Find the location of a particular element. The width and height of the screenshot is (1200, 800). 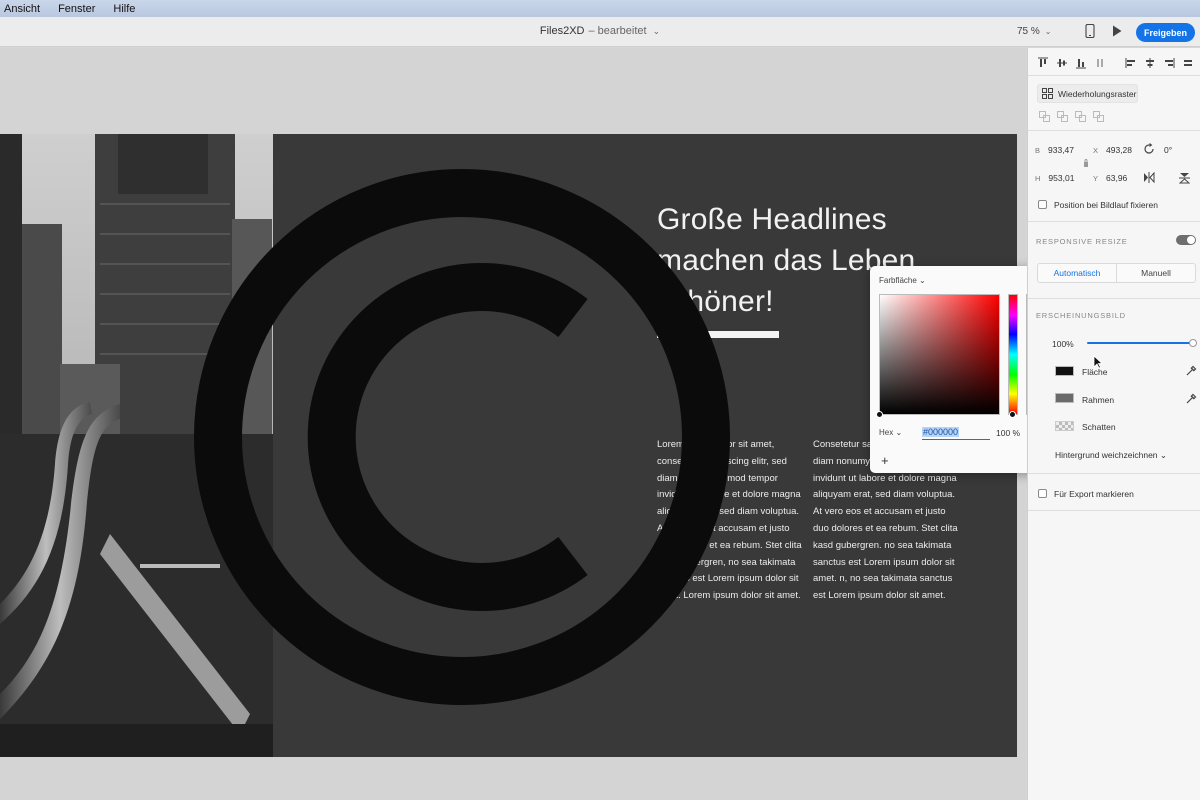

share-button: Freigeben is located at coordinates (1165, 32).